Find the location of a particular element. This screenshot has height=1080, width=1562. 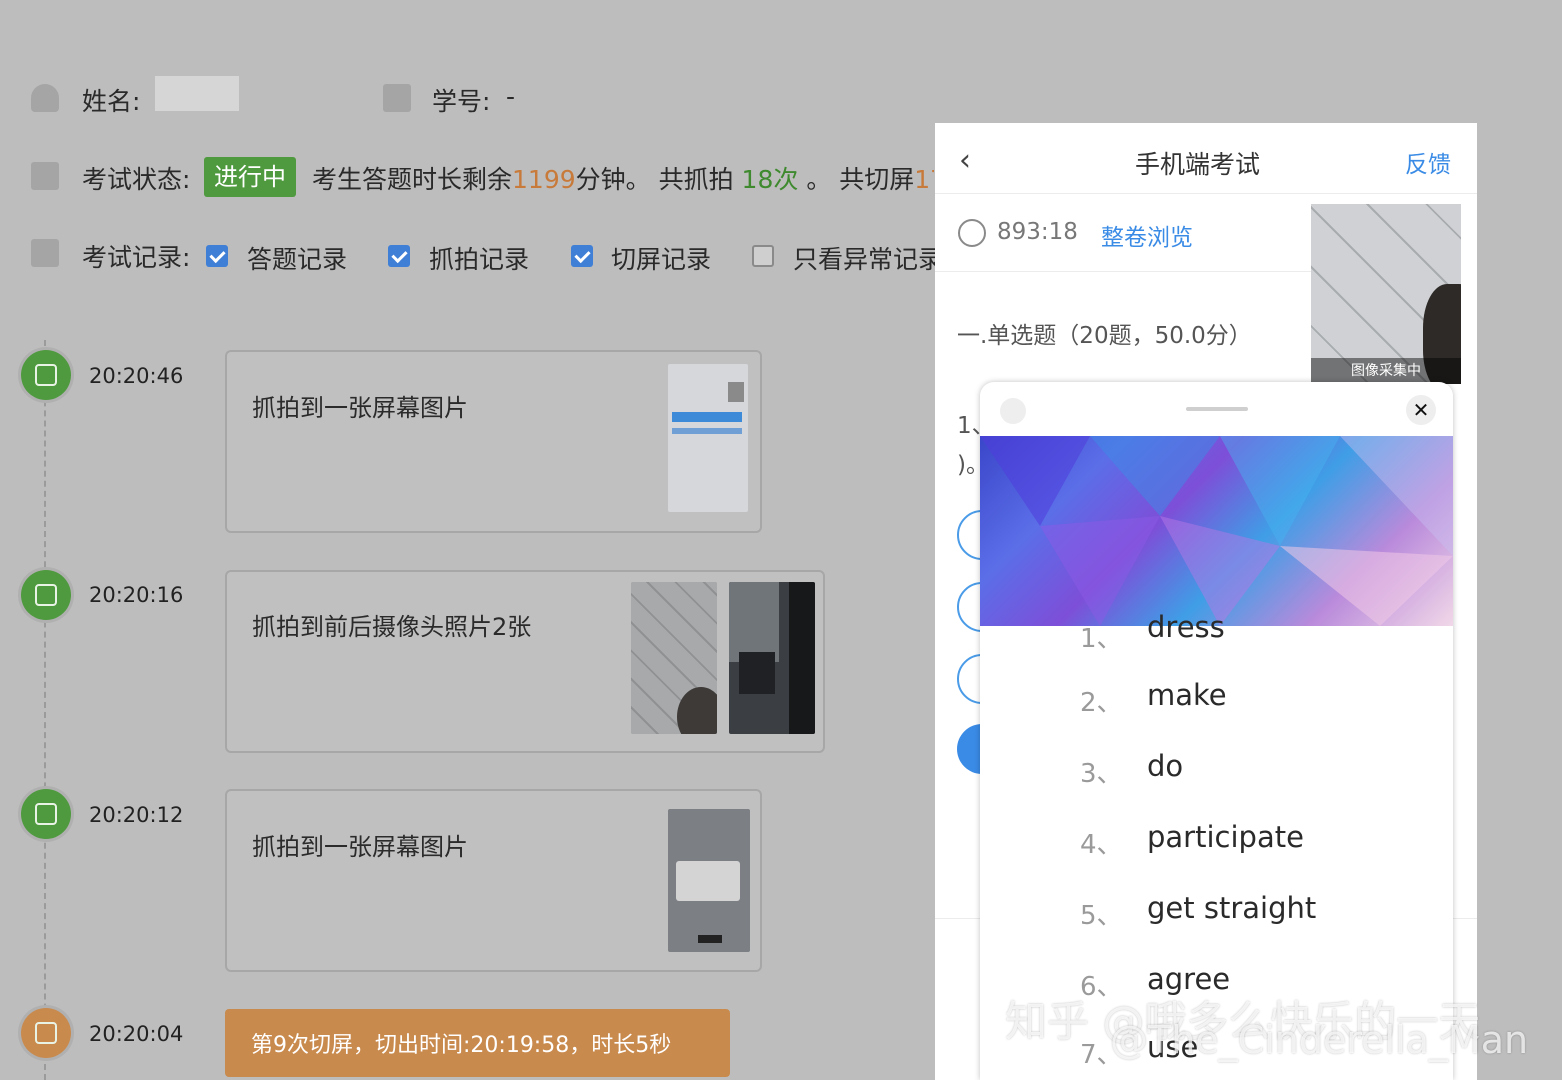

feedback-link: 反馈 is located at coordinates (1428, 162).